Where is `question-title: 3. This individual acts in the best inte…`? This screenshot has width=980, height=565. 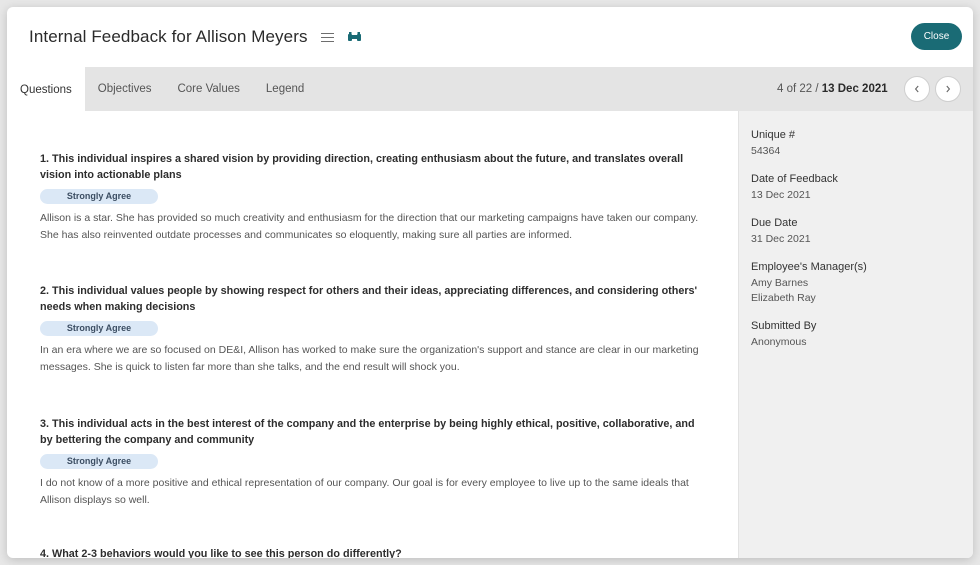
question-title: 3. This individual acts in the best inte… is located at coordinates (372, 432).